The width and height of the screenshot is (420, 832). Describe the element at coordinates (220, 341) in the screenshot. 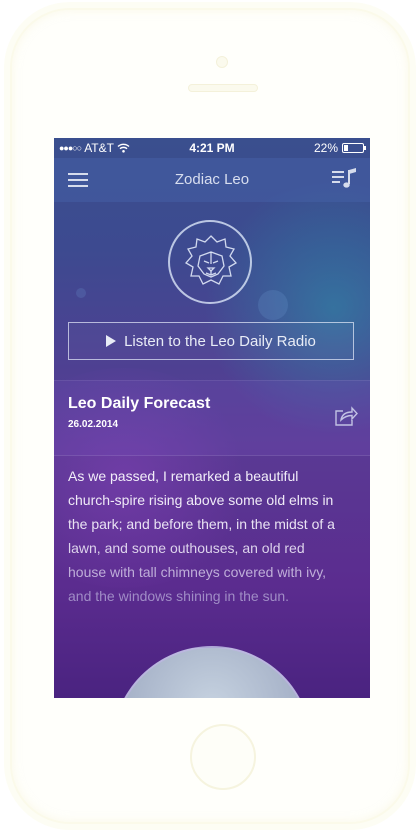

I see `radio-button-label: Listen to the Leo Daily Radio` at that location.